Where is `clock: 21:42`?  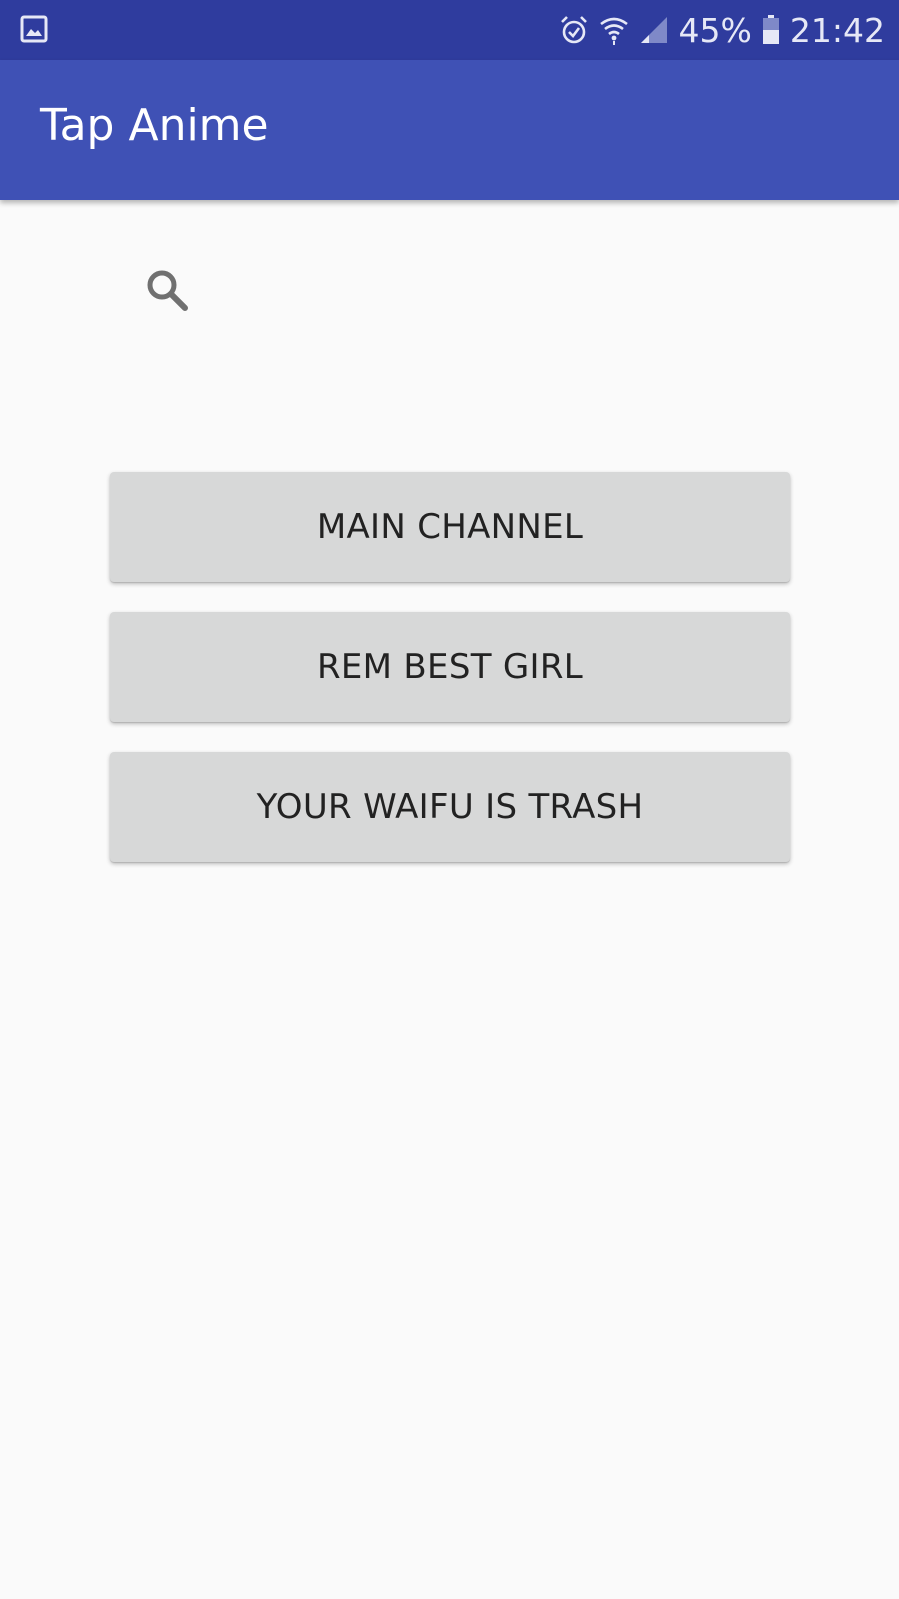
clock: 21:42 is located at coordinates (837, 30).